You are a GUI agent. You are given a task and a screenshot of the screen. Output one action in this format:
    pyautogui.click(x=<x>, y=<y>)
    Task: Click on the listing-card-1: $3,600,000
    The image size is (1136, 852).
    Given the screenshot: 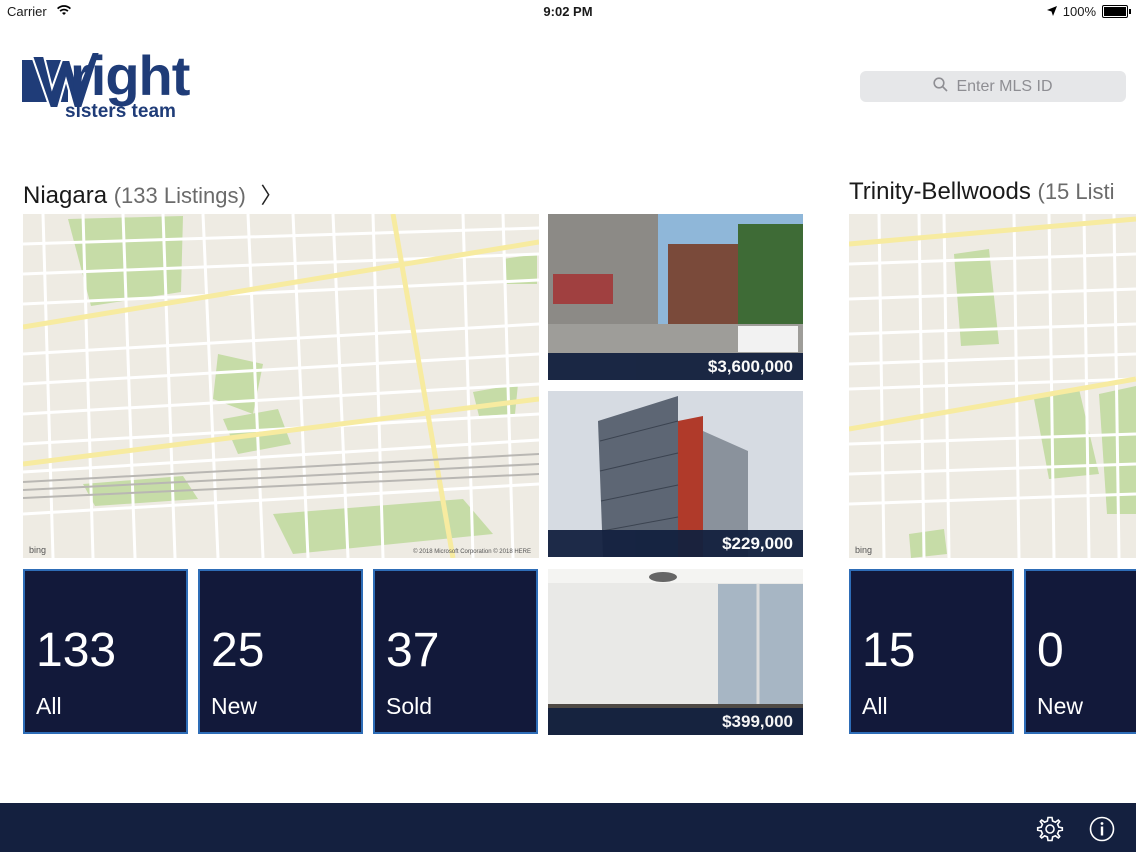 What is the action you would take?
    pyautogui.click(x=675, y=297)
    